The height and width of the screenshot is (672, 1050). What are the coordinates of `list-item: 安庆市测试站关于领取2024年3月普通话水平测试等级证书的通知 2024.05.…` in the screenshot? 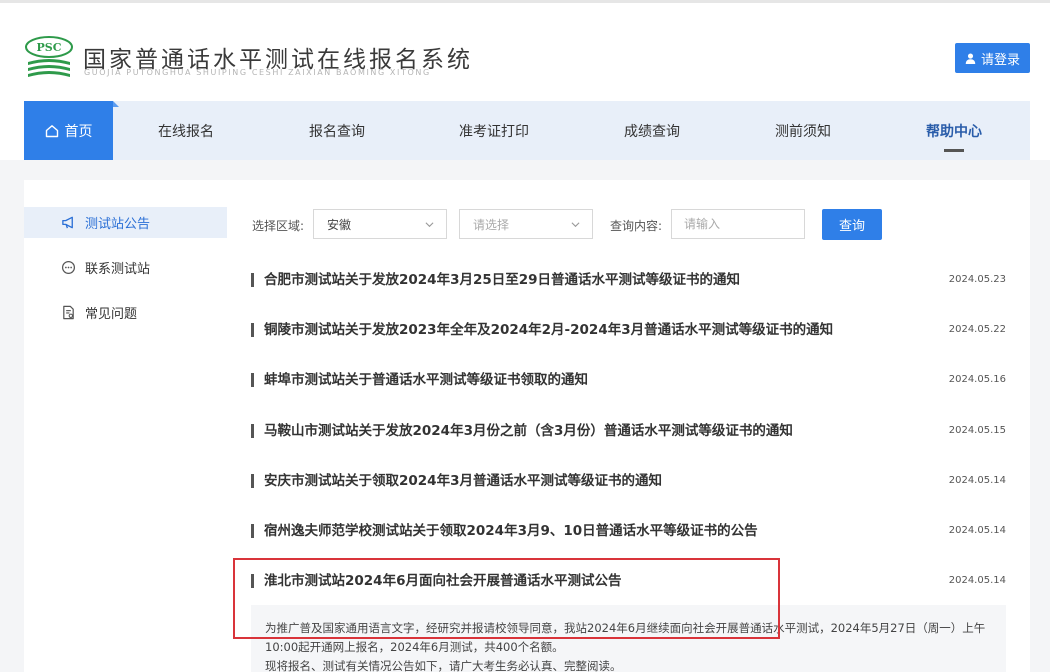 It's located at (628, 481).